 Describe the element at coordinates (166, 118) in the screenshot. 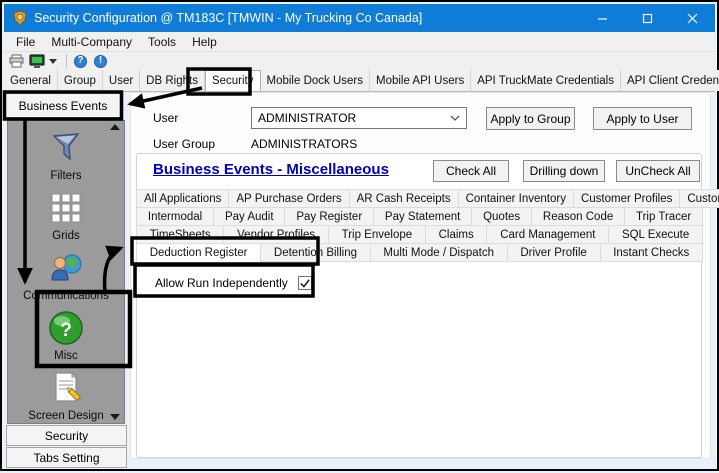

I see `user-label: User` at that location.